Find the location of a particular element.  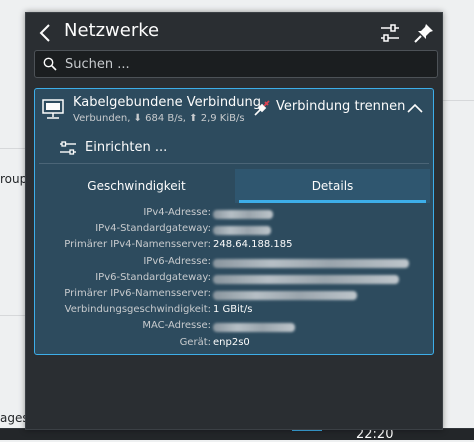

disconnect-button: Verbindung trennen is located at coordinates (329, 108).